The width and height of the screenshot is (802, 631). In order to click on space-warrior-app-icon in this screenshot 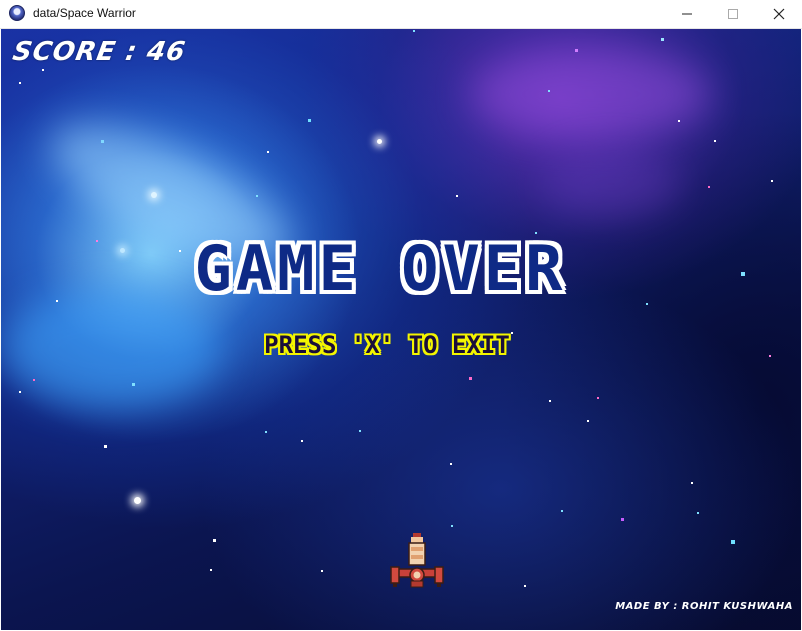, I will do `click(17, 13)`.